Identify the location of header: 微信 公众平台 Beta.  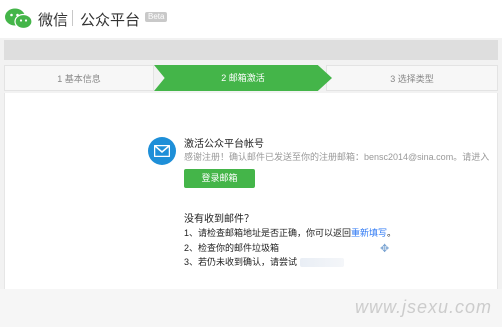
(251, 19).